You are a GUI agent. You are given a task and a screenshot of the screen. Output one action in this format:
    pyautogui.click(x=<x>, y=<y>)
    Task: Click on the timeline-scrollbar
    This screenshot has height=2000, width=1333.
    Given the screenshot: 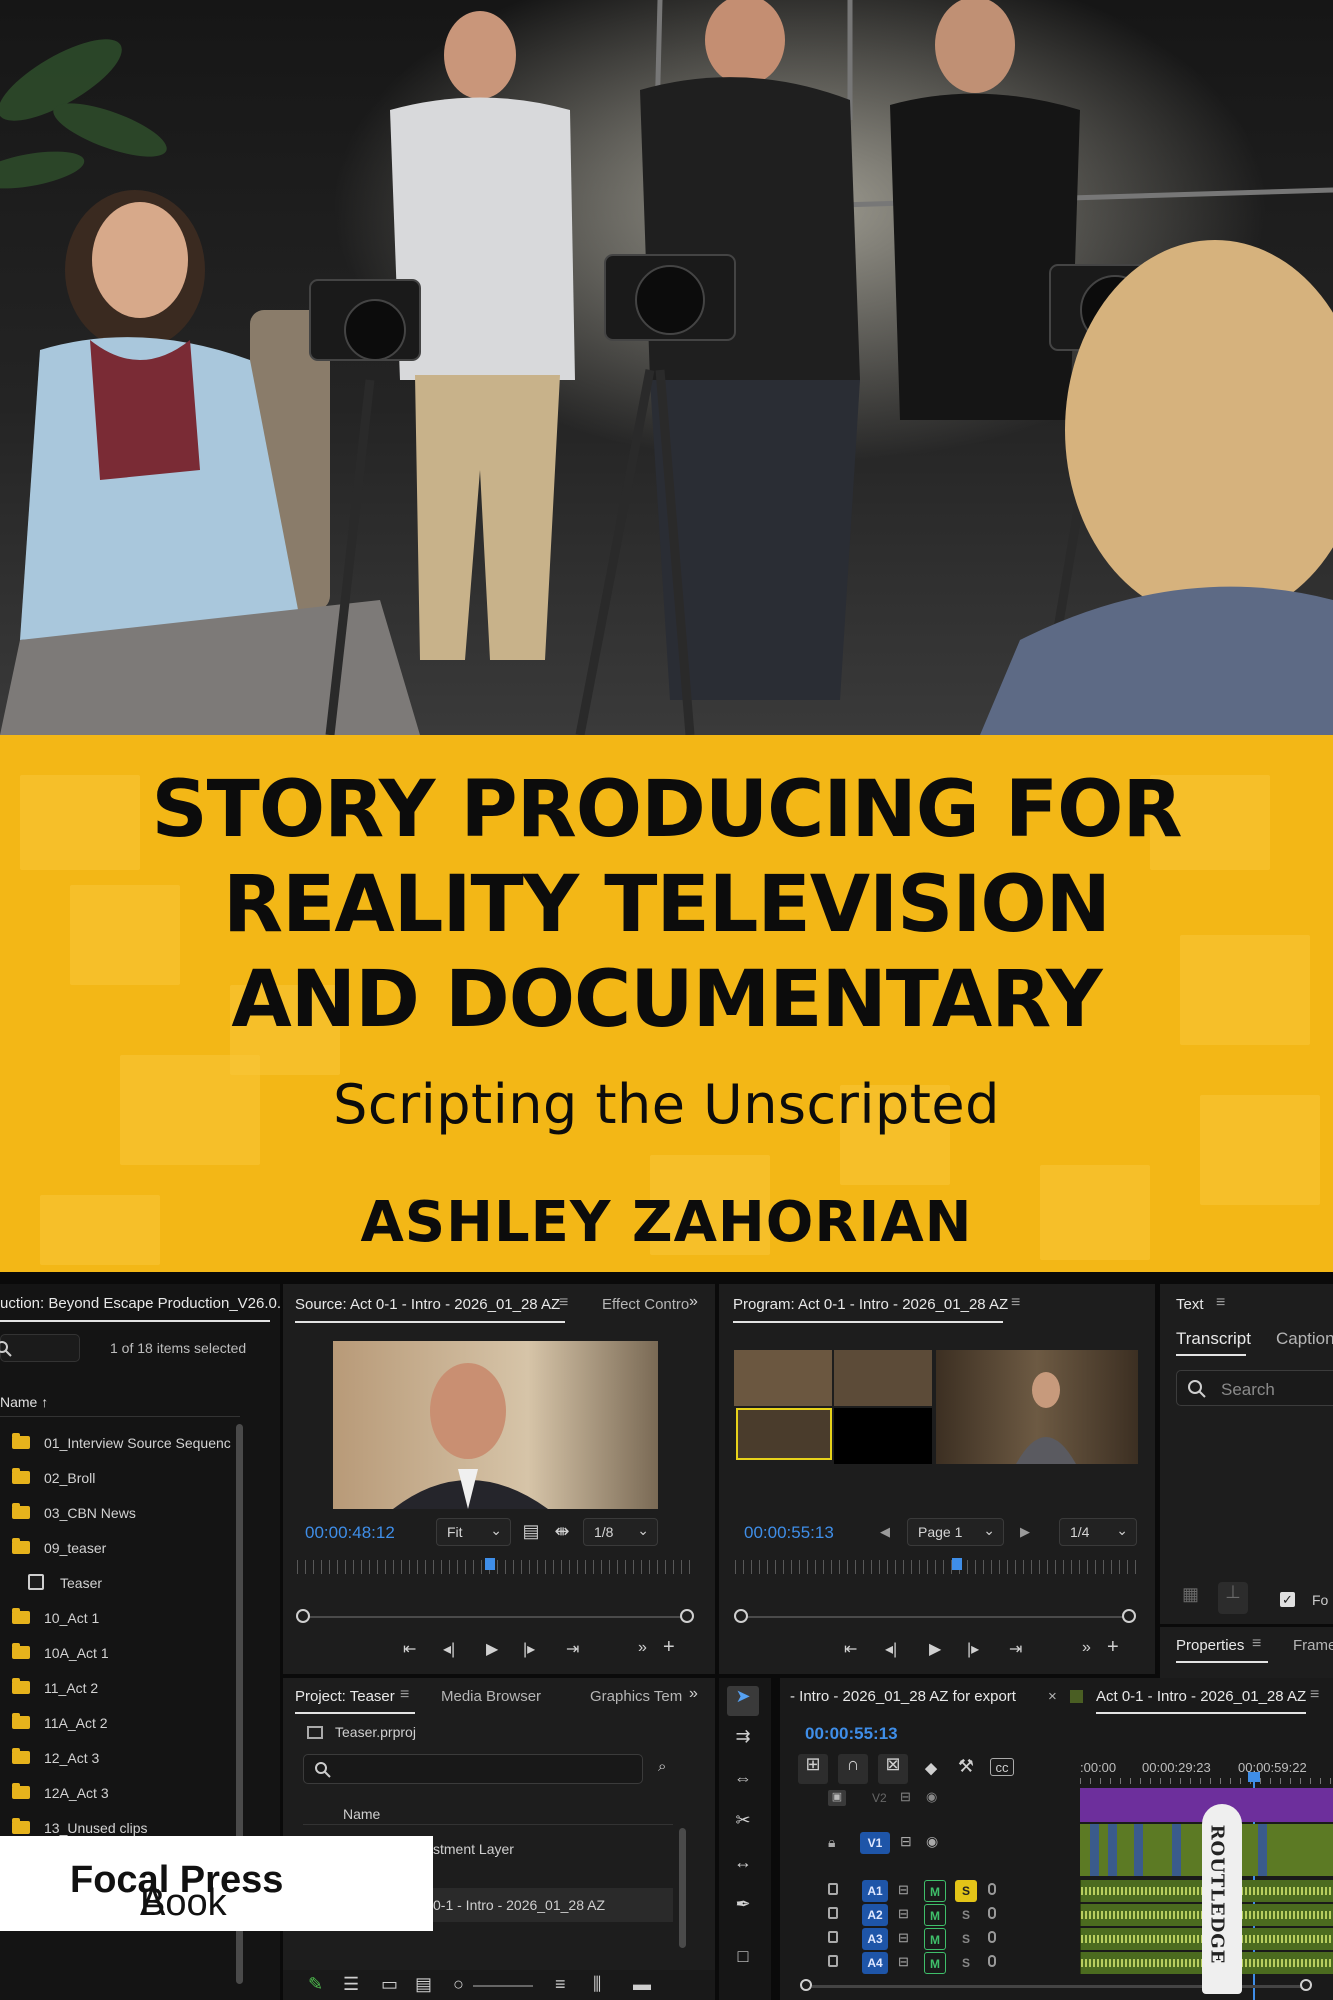 What is the action you would take?
    pyautogui.click(x=1060, y=1985)
    